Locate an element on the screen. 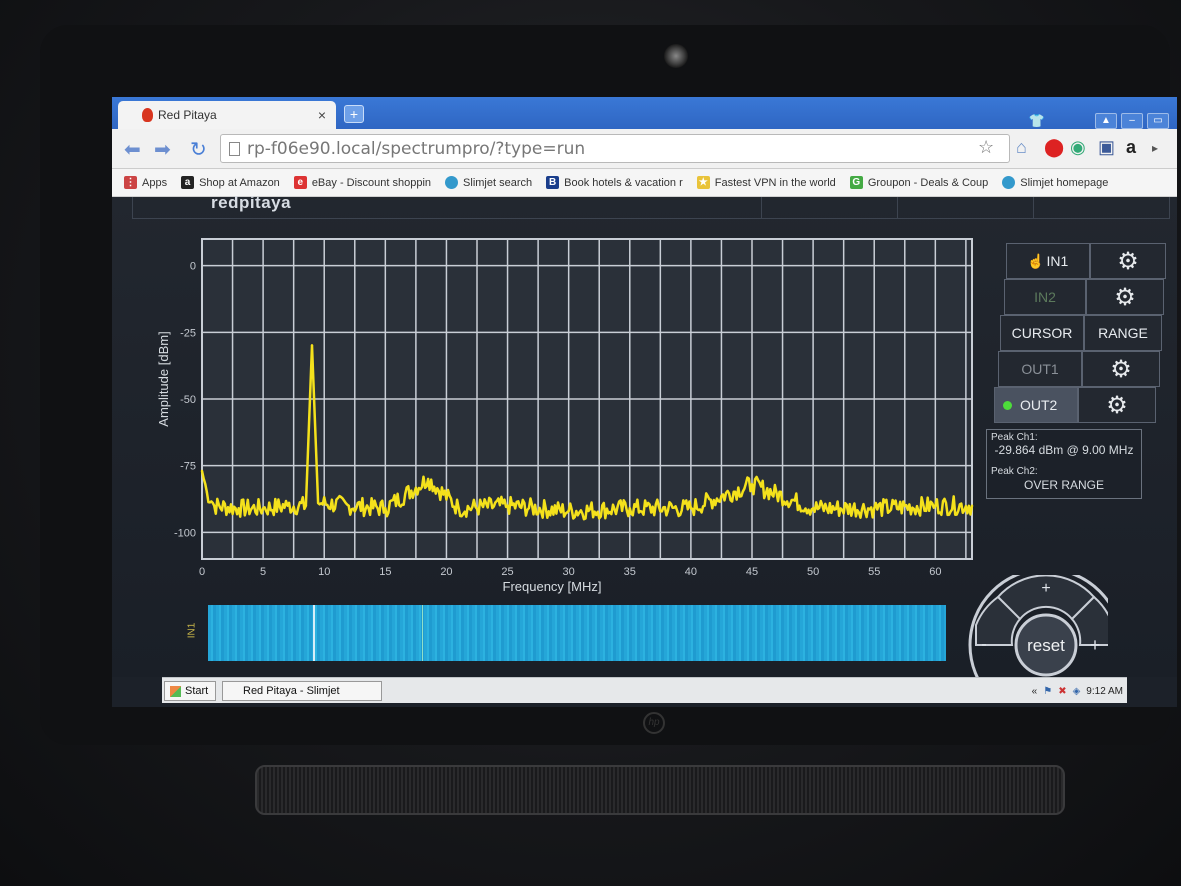  page-icon is located at coordinates (234, 149).